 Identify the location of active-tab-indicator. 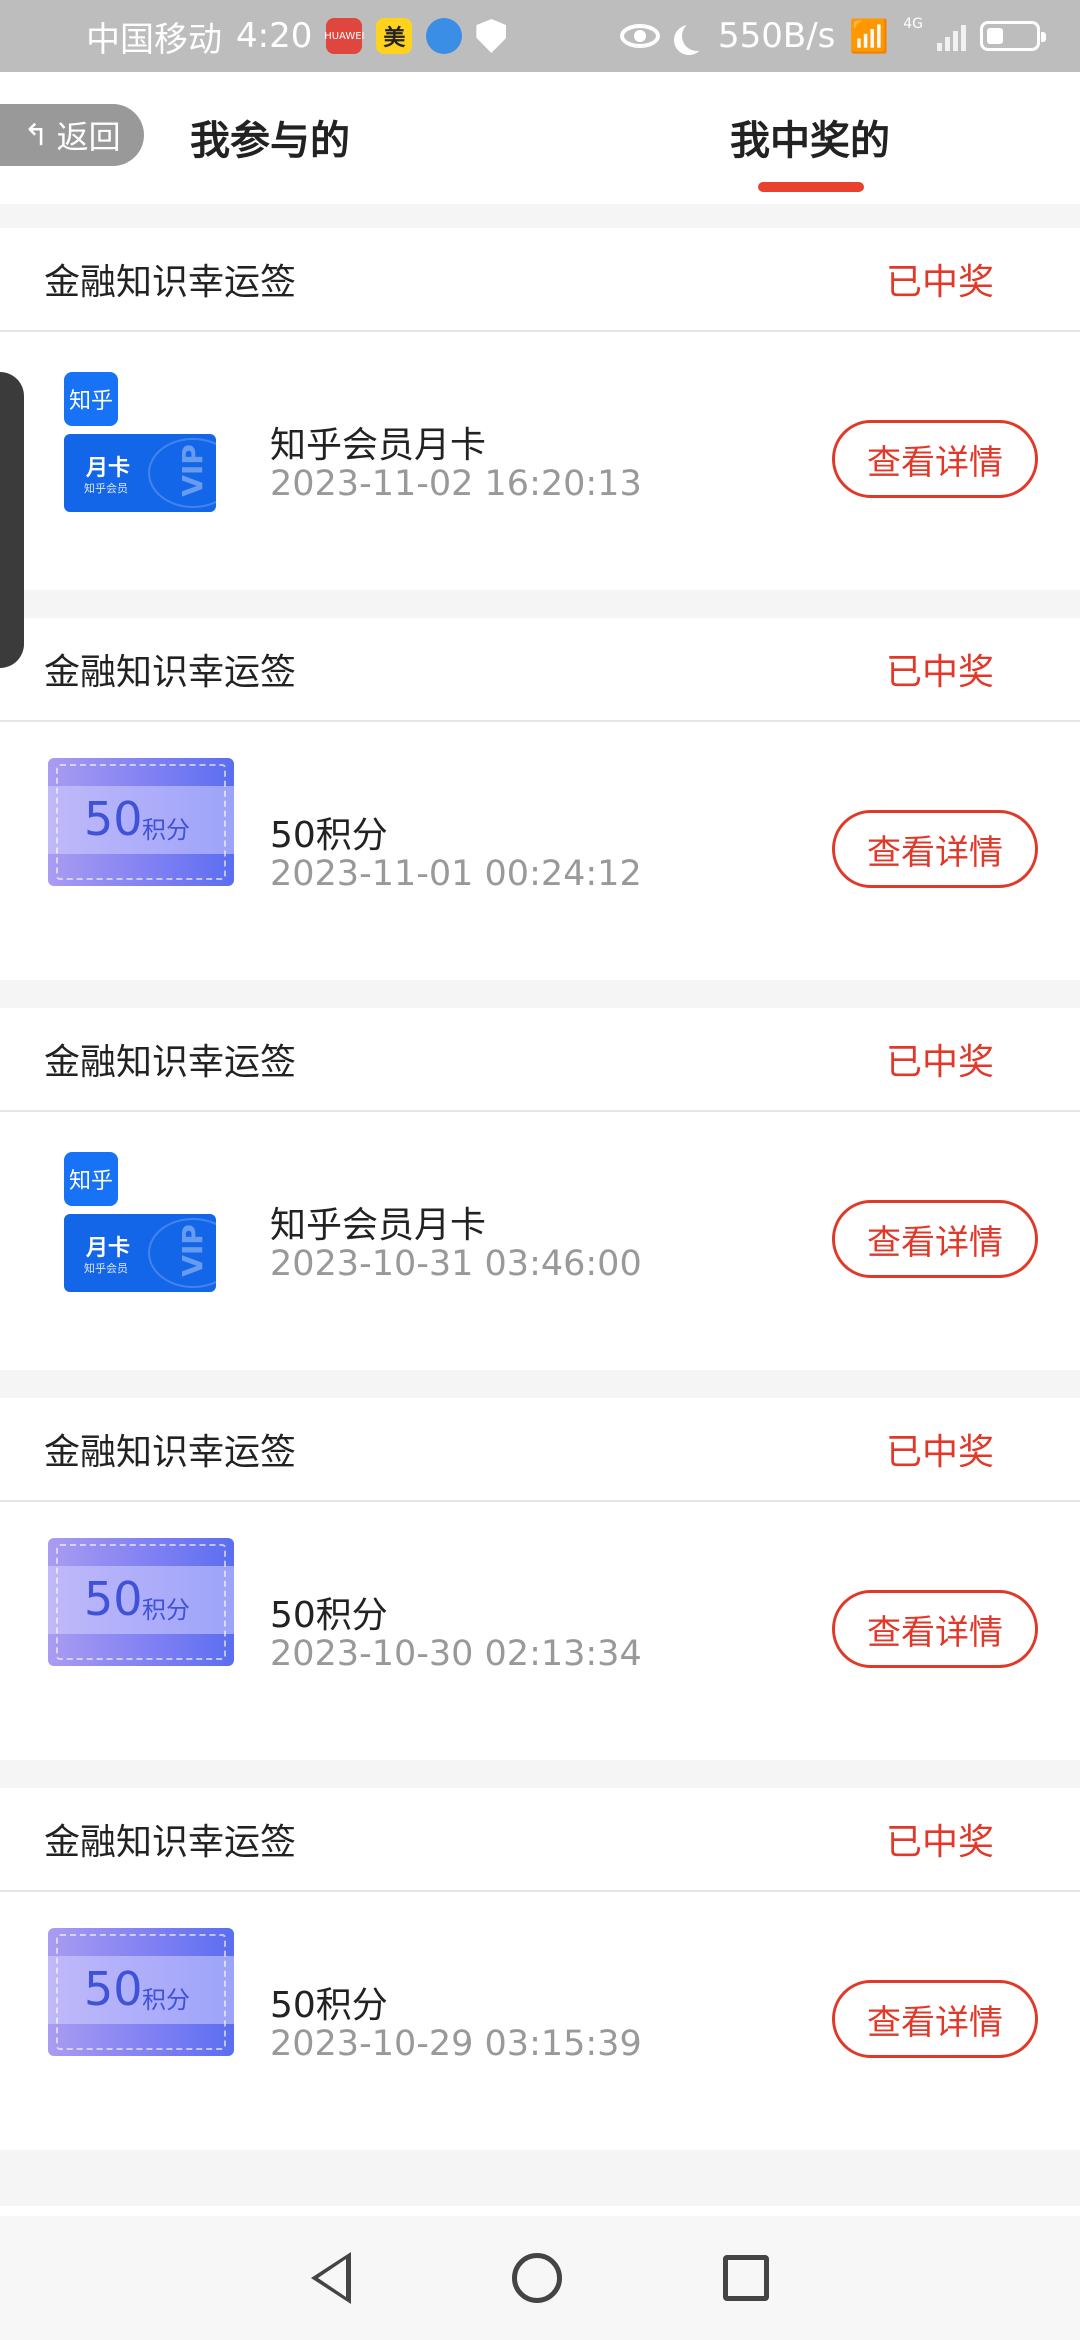
(811, 187).